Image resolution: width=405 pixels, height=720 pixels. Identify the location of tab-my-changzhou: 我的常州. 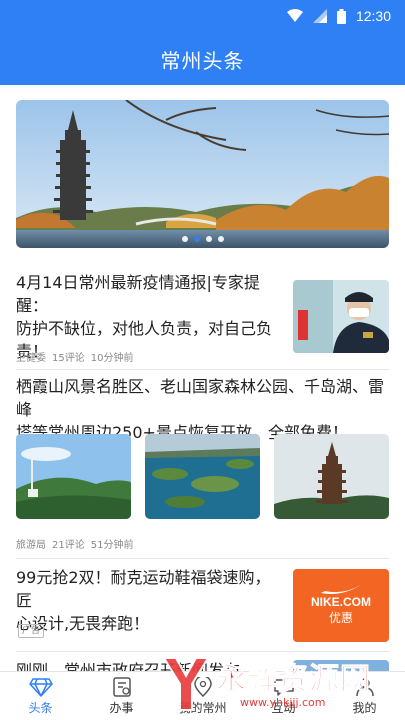
(202, 696).